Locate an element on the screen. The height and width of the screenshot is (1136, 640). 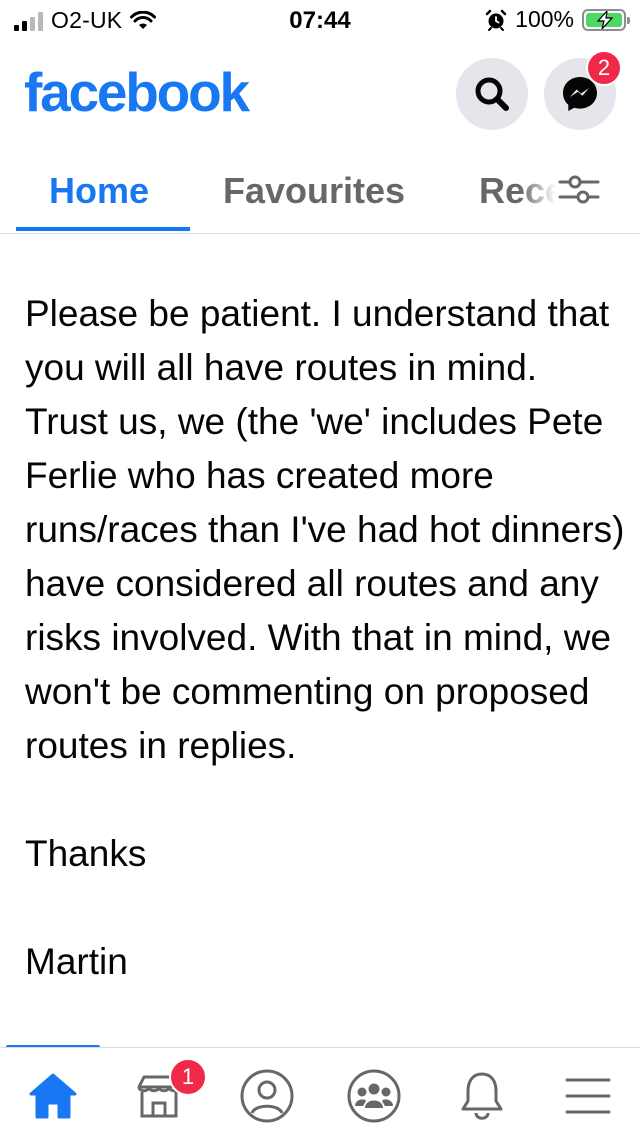
messenger-button: 2 is located at coordinates (583, 90).